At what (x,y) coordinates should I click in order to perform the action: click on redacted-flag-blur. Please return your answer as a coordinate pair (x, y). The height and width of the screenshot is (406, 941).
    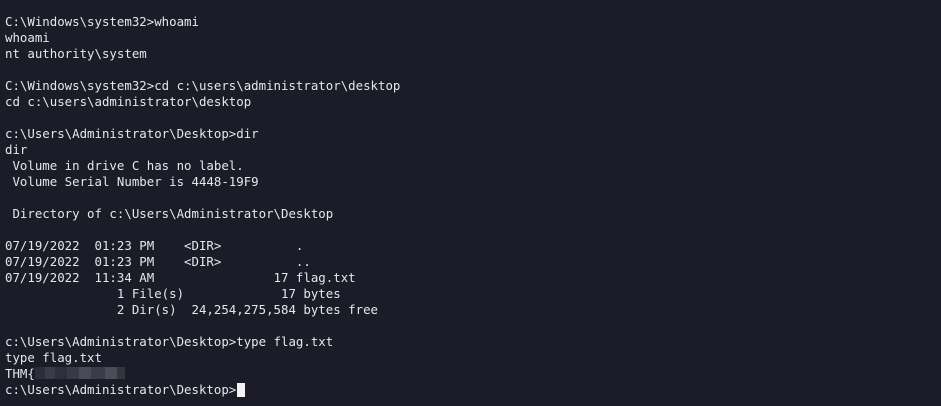
    Looking at the image, I should click on (79, 373).